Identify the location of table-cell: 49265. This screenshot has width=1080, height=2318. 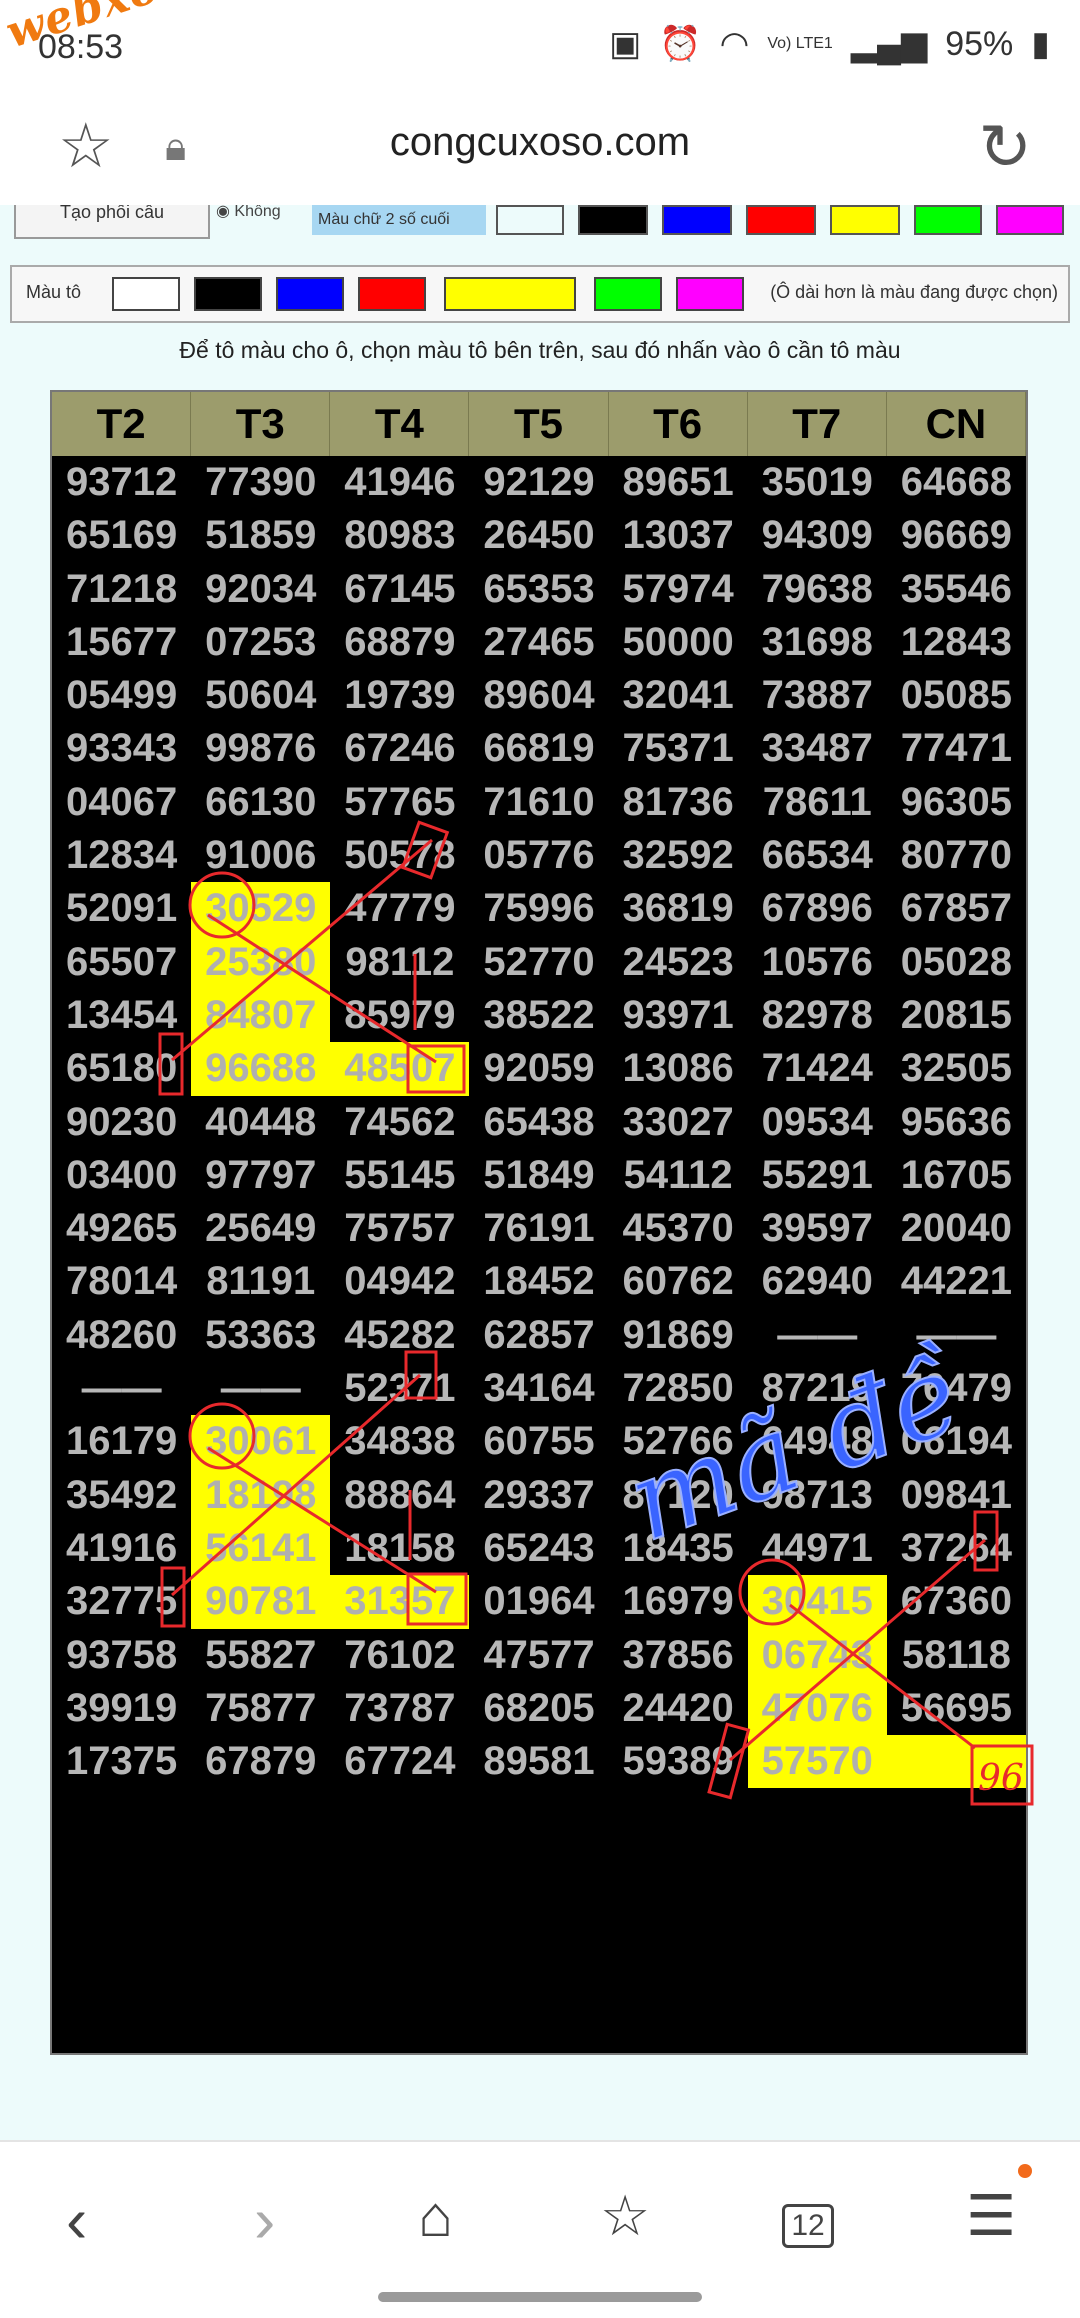
(121, 1228).